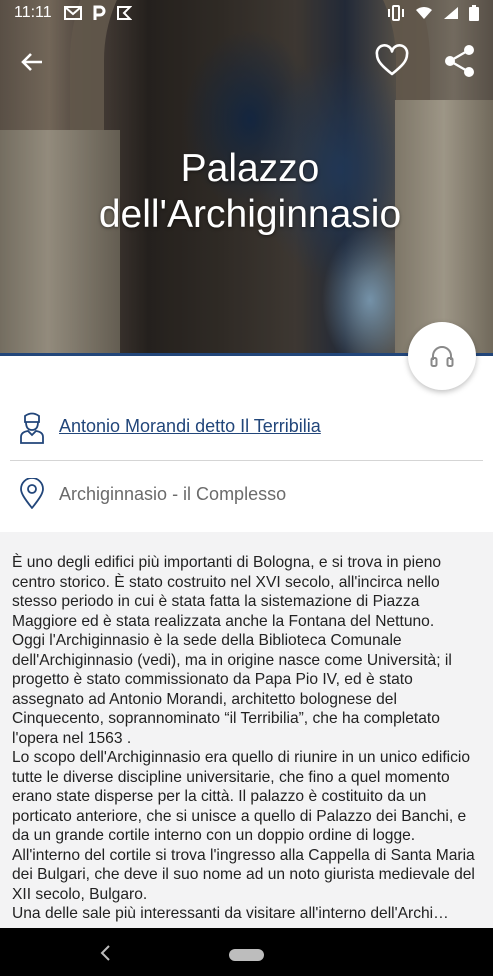 The image size is (493, 976). What do you see at coordinates (246, 460) in the screenshot?
I see `info-divider` at bounding box center [246, 460].